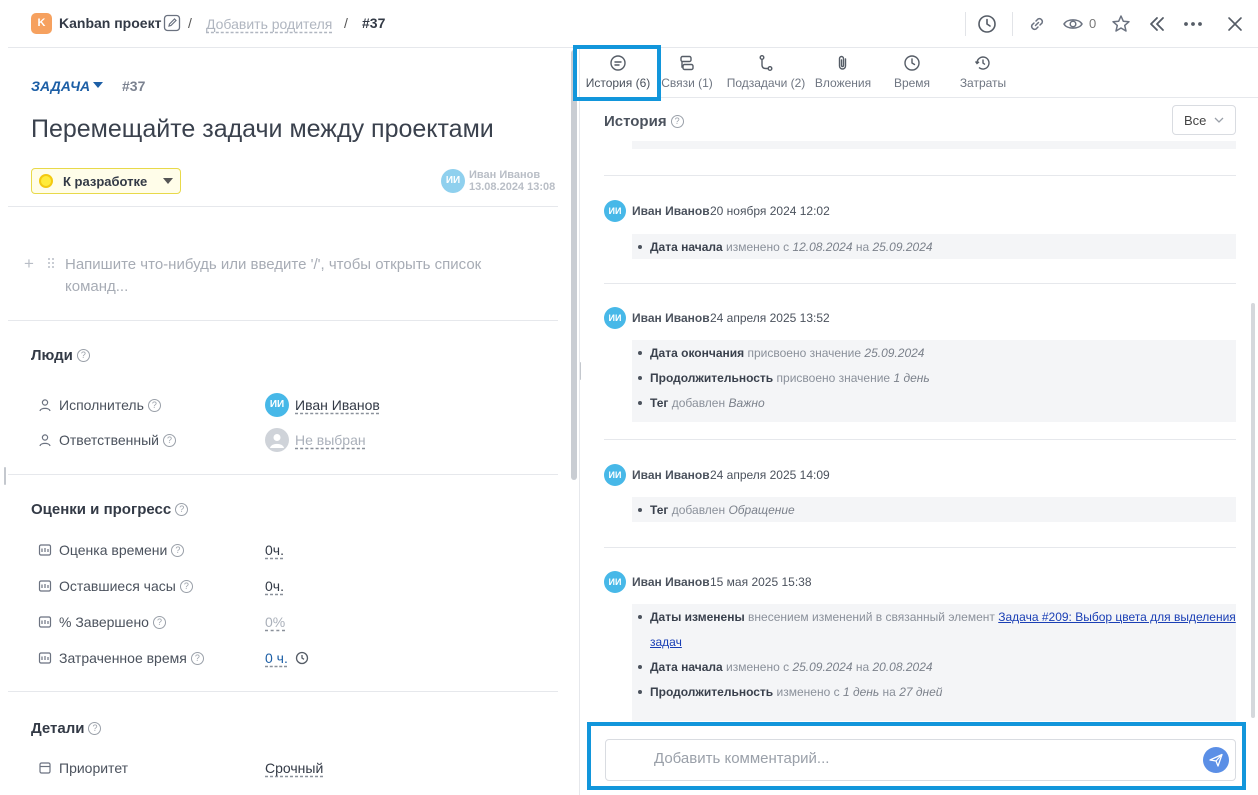 This screenshot has width=1258, height=795. Describe the element at coordinates (29, 264) in the screenshot. I see `add-block-icon: +` at that location.